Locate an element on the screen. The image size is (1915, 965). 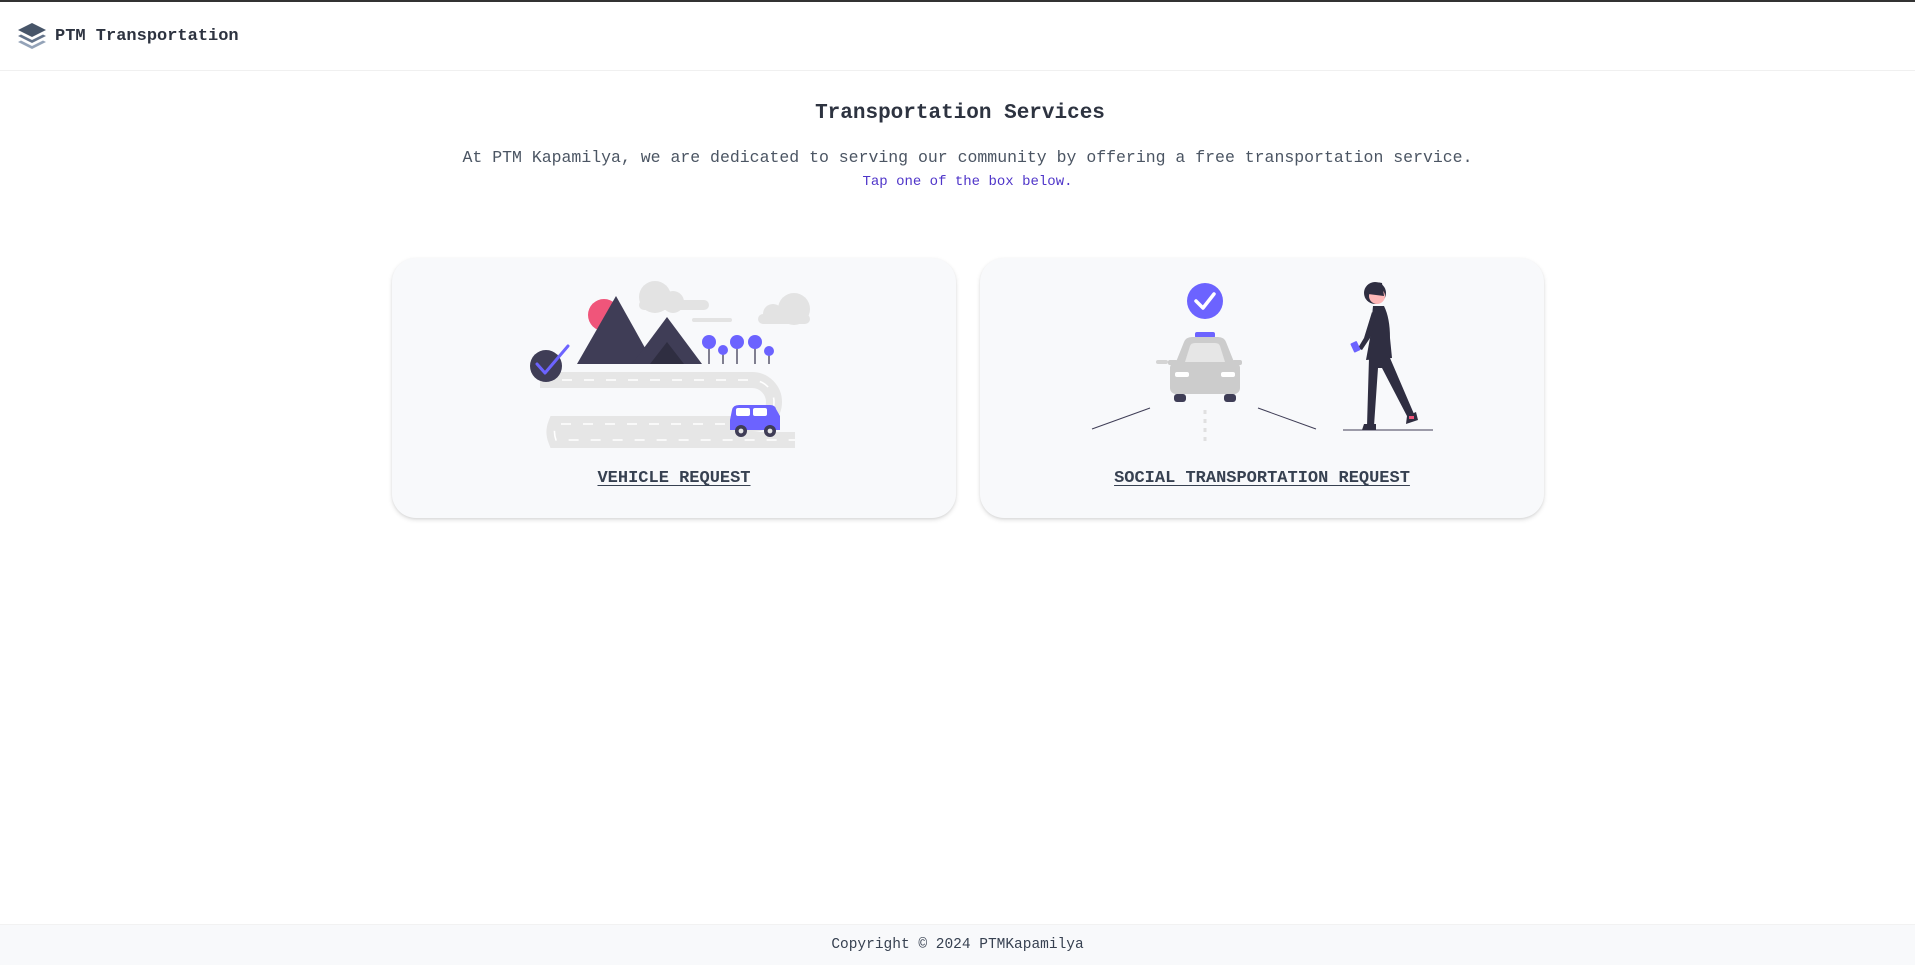
taxi-pickup-illustration is located at coordinates (1262, 362).